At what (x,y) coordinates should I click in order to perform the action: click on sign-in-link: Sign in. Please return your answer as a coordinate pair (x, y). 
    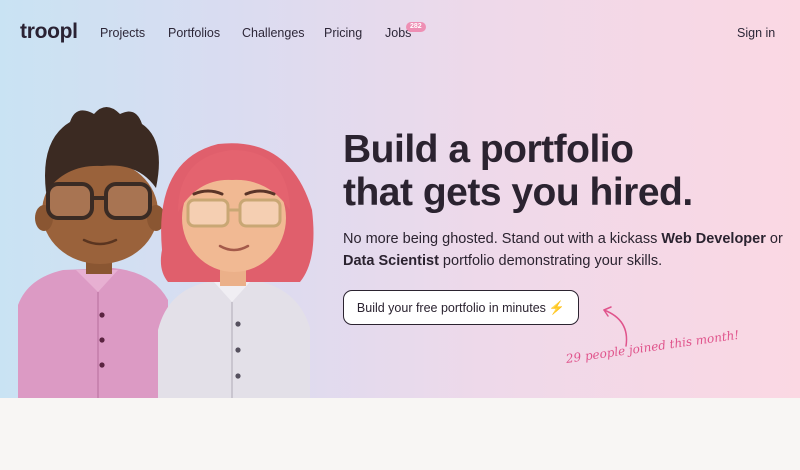
    Looking at the image, I should click on (756, 33).